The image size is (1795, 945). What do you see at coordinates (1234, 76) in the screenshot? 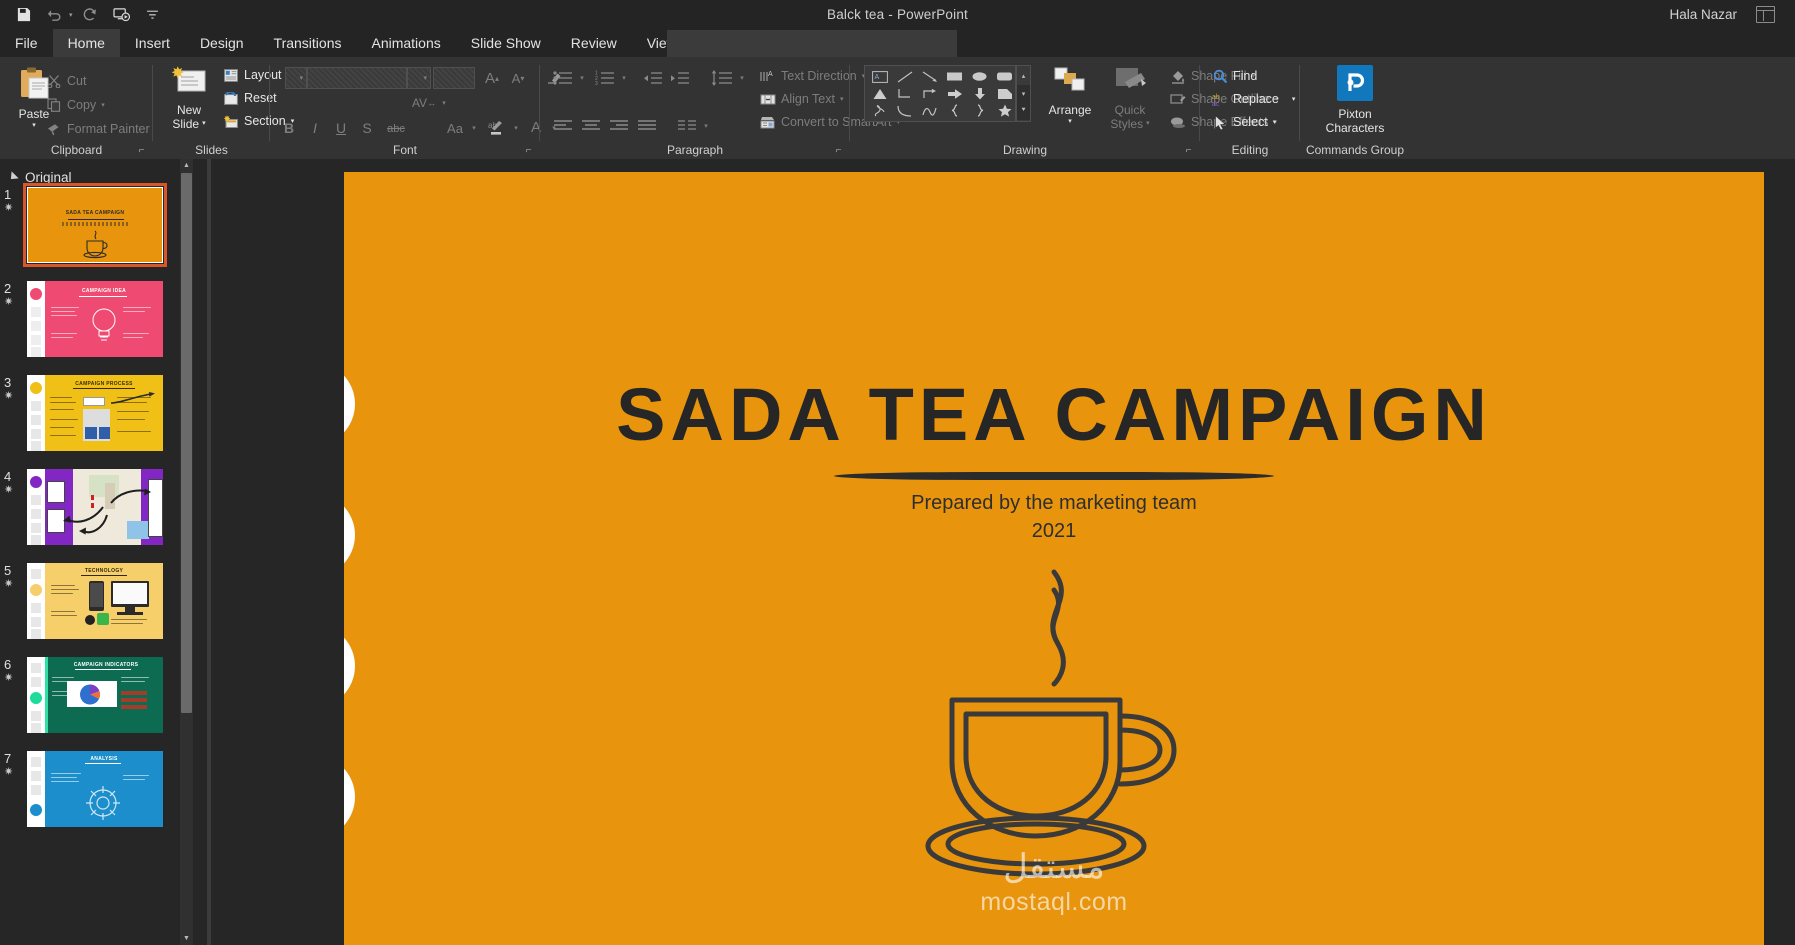
I see `find-button: Find` at bounding box center [1234, 76].